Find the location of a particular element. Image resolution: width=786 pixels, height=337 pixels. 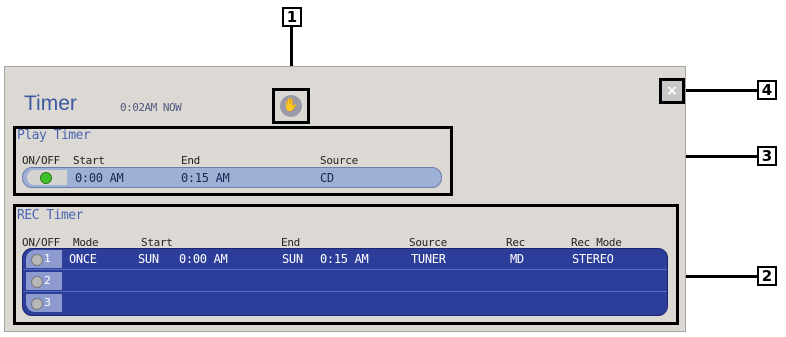

callout-1: 1 is located at coordinates (292, 17).